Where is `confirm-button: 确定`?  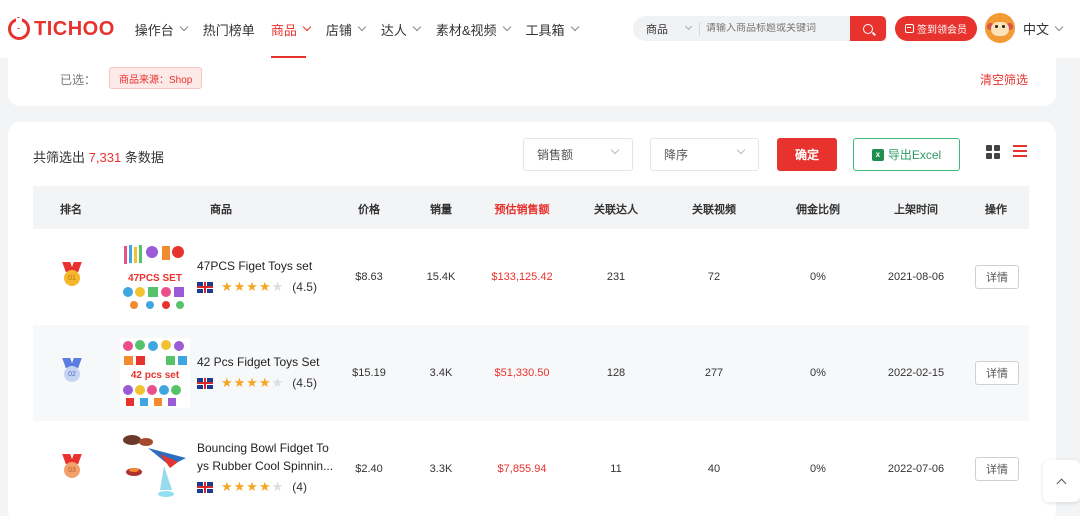 confirm-button: 确定 is located at coordinates (807, 154).